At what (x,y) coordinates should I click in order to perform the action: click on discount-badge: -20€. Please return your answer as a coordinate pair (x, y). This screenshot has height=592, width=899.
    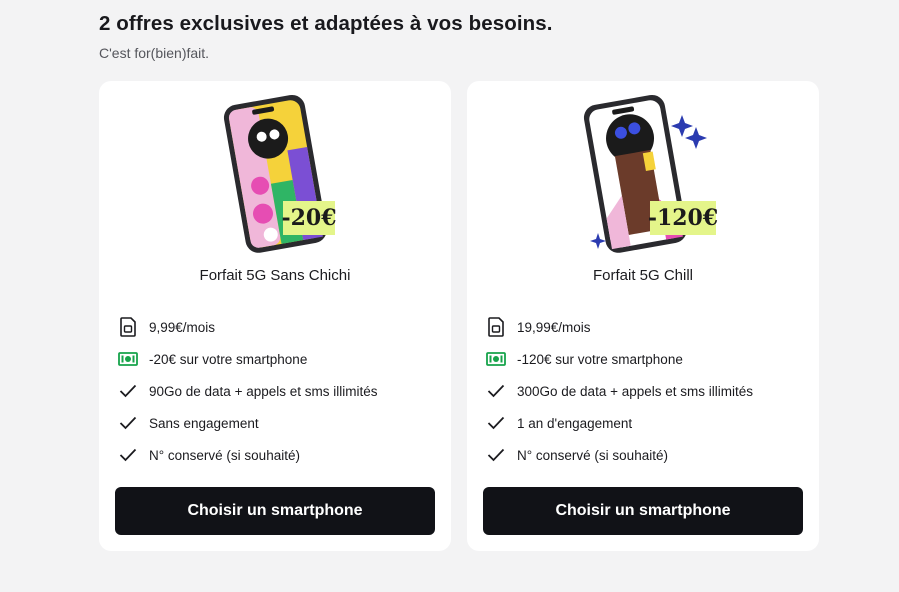
    Looking at the image, I should click on (309, 218).